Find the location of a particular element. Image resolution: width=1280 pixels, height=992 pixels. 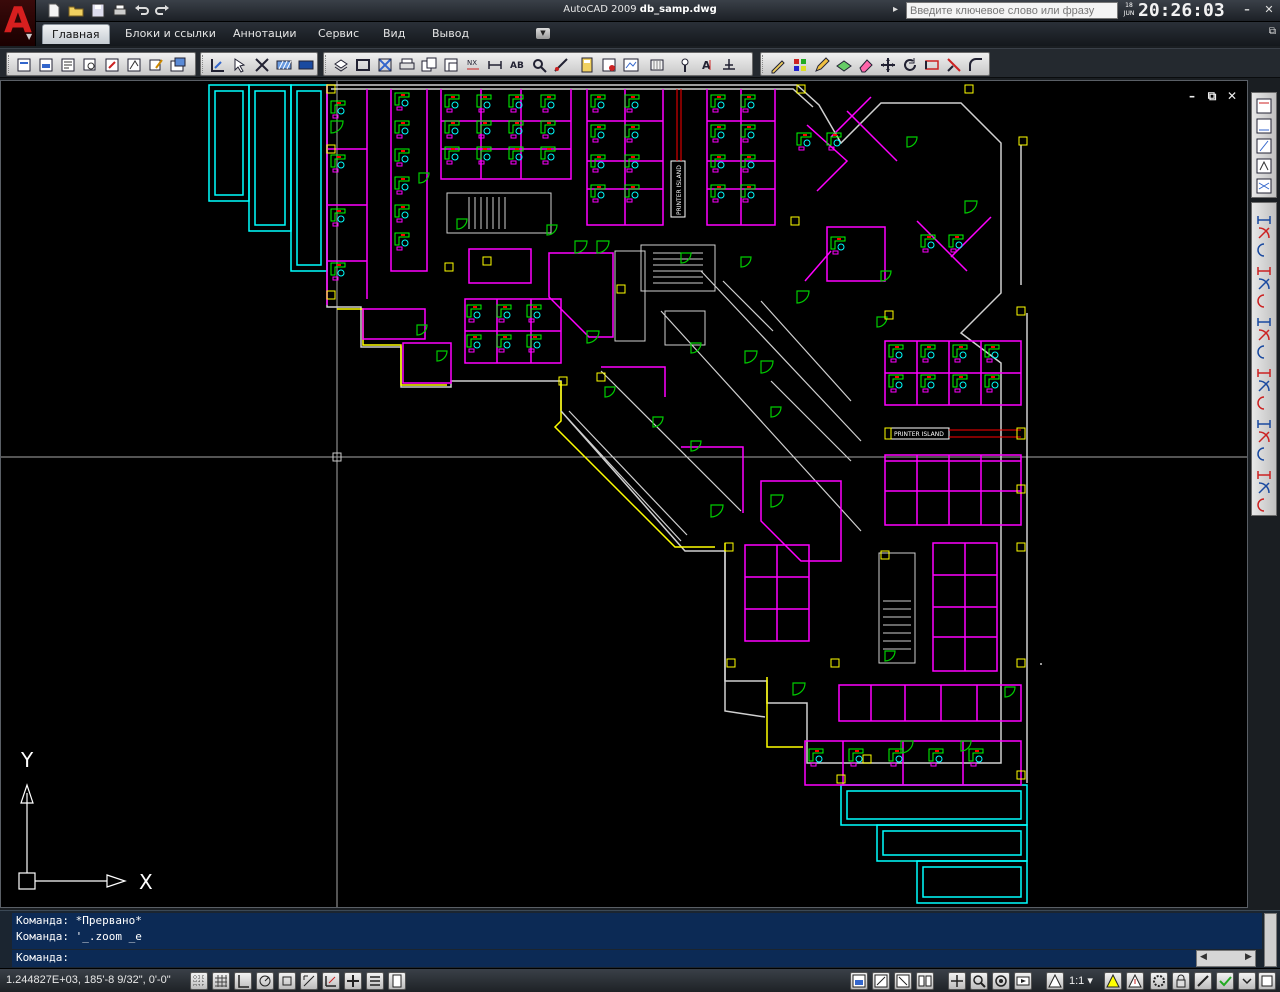

auto-scale-icon is located at coordinates (1135, 981).